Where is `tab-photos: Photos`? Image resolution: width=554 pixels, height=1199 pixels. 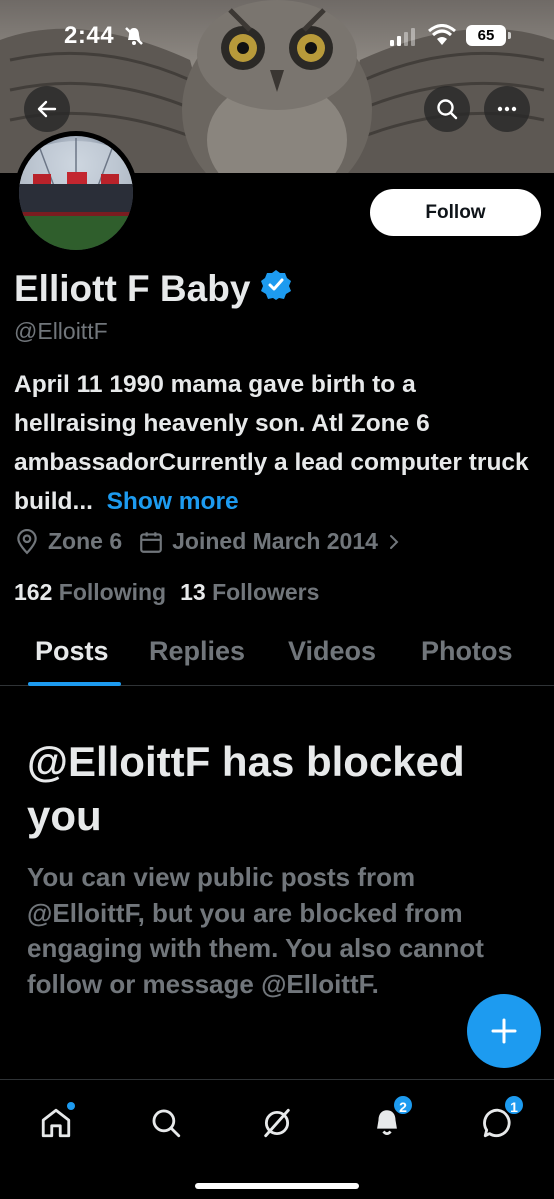
tab-photos: Photos is located at coordinates (467, 651).